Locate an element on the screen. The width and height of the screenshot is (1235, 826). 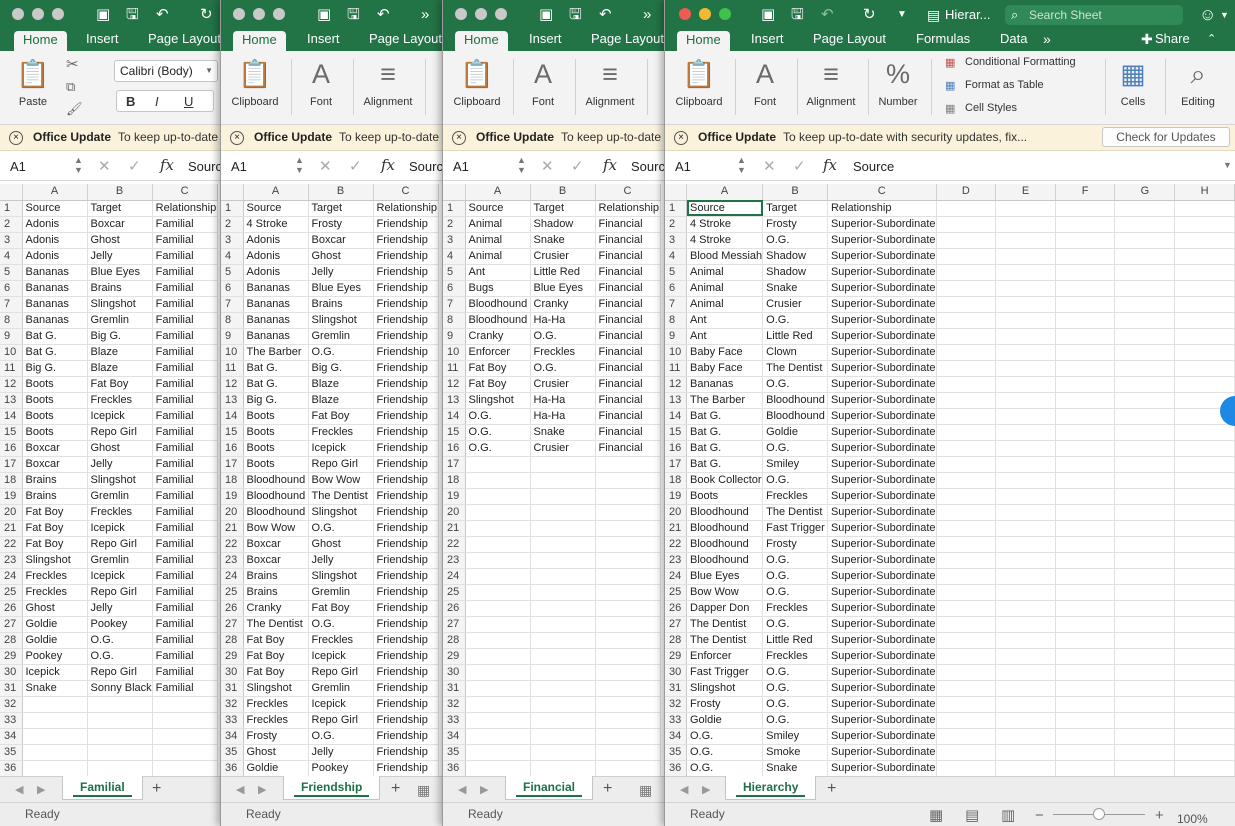
column-header: B is located at coordinates (120, 192).